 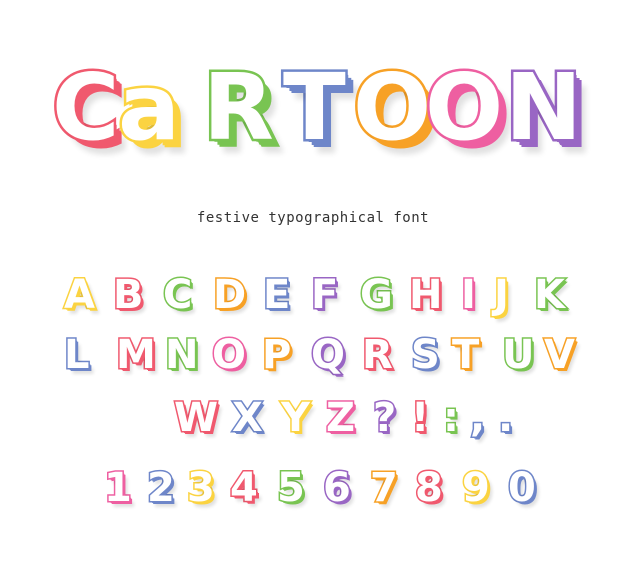 I want to click on glyph: 2, so click(x=161, y=488).